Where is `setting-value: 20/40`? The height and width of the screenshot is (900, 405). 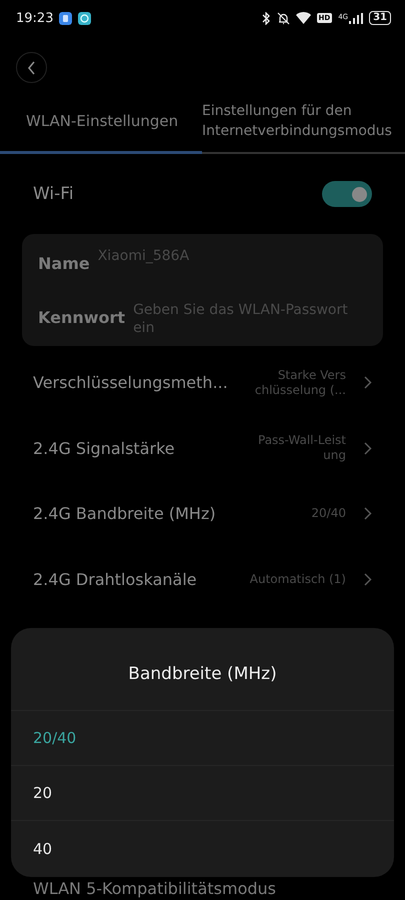 setting-value: 20/40 is located at coordinates (328, 514).